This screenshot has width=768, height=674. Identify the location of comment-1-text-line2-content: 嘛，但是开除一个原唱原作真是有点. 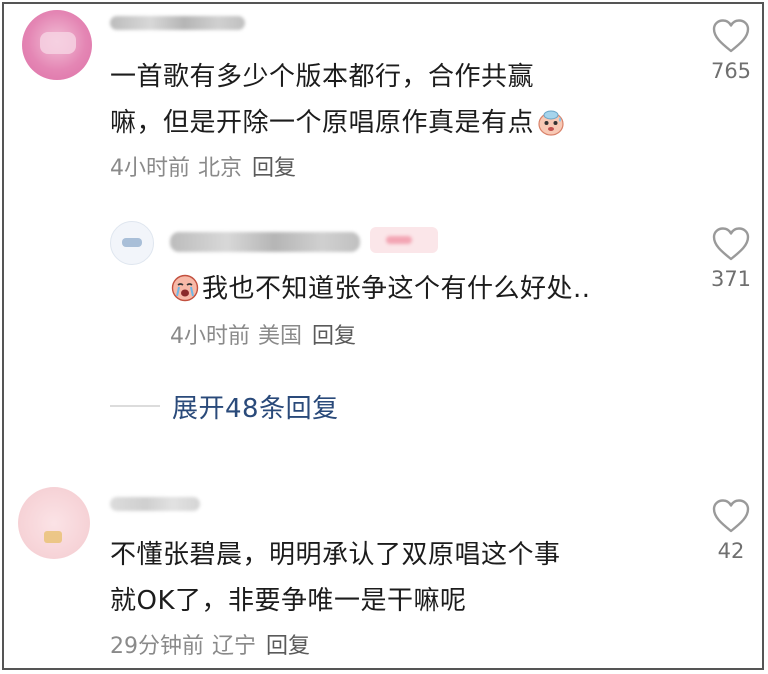
(322, 123).